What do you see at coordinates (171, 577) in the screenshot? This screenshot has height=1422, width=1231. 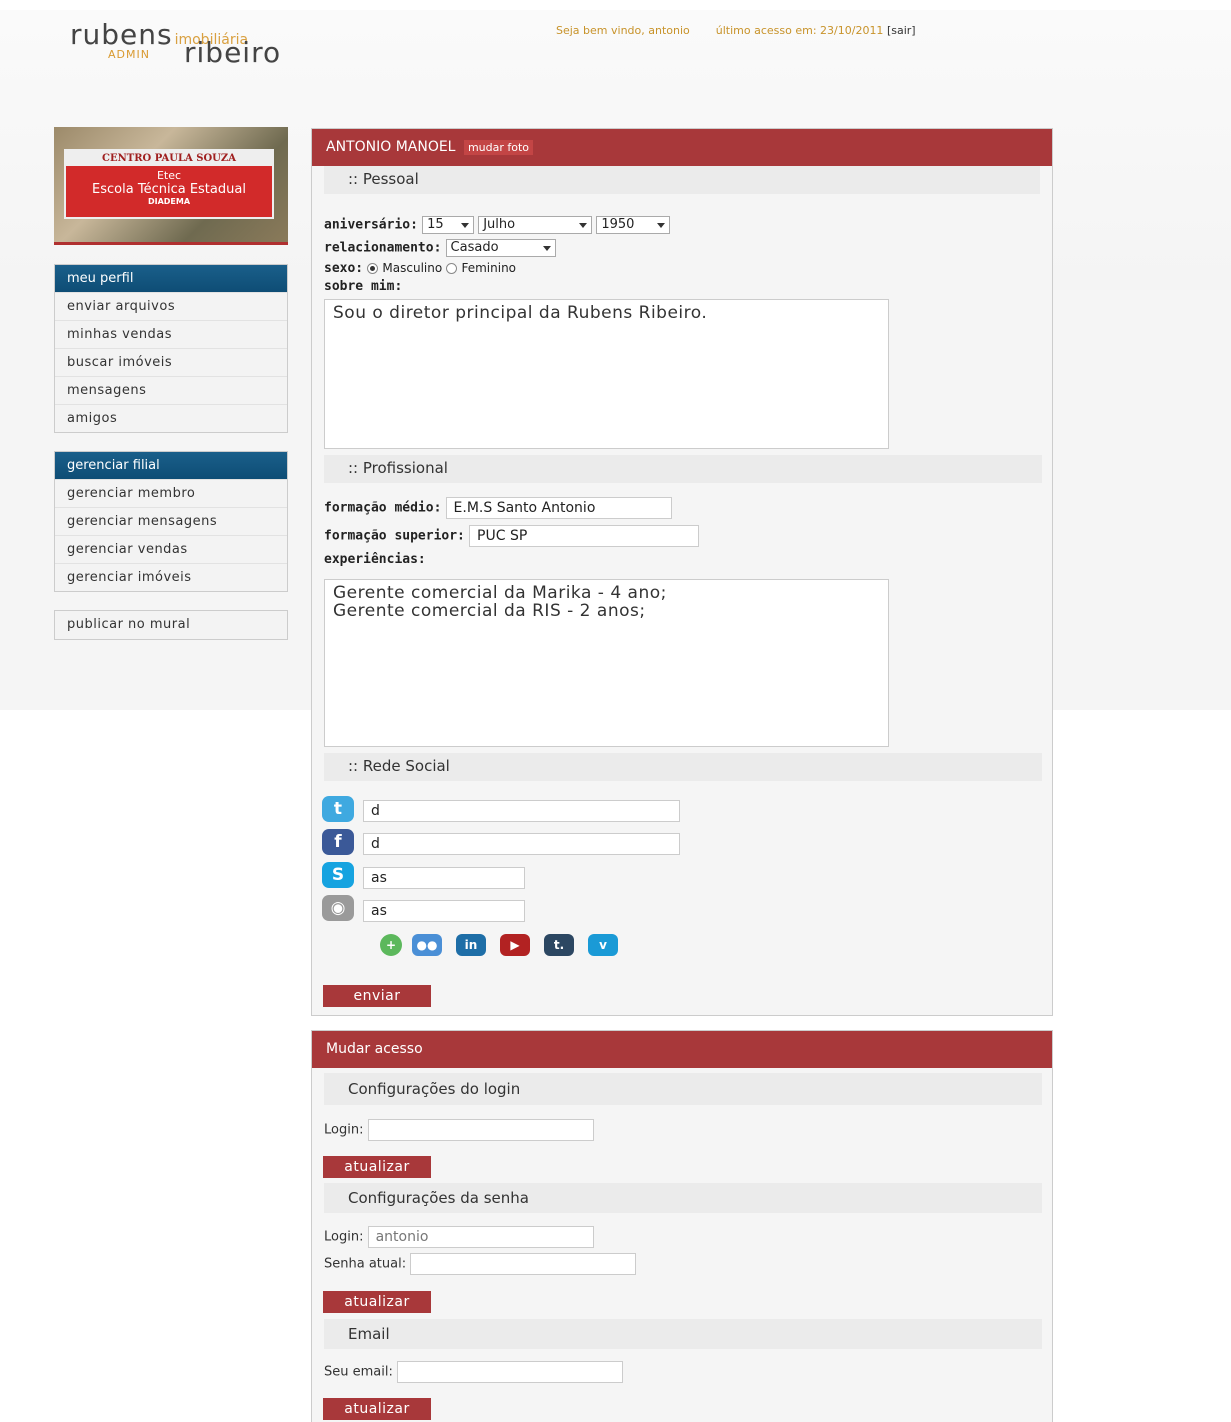 I see `menu-item-gerenciar-imoveis: gerenciar imóveis` at bounding box center [171, 577].